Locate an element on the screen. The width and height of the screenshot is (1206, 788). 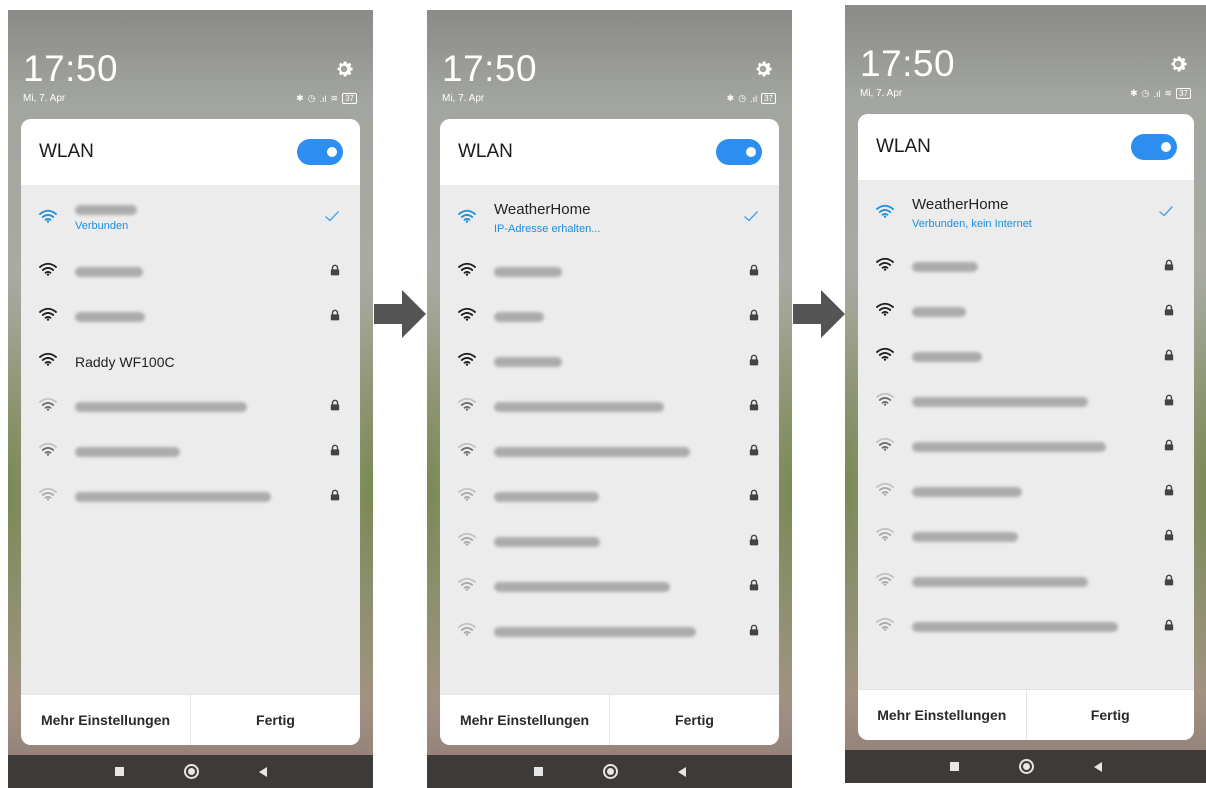
clock: 17:50 is located at coordinates (71, 68).